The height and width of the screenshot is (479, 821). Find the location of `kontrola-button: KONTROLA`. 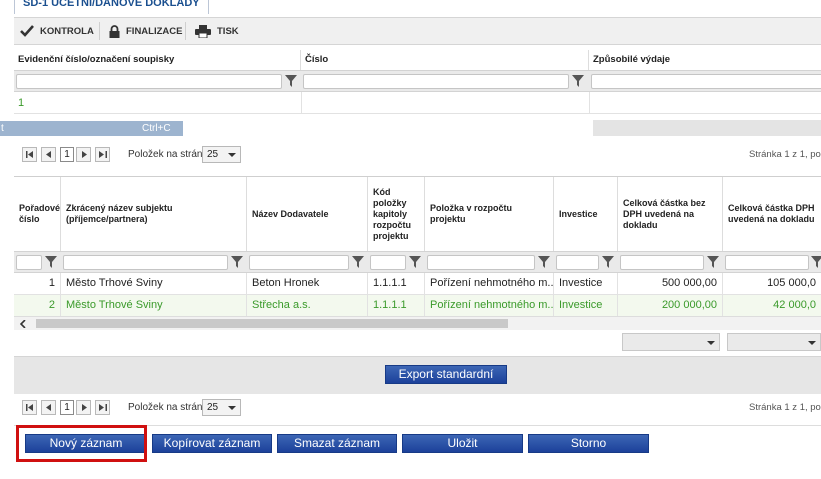

kontrola-button: KONTROLA is located at coordinates (57, 31).